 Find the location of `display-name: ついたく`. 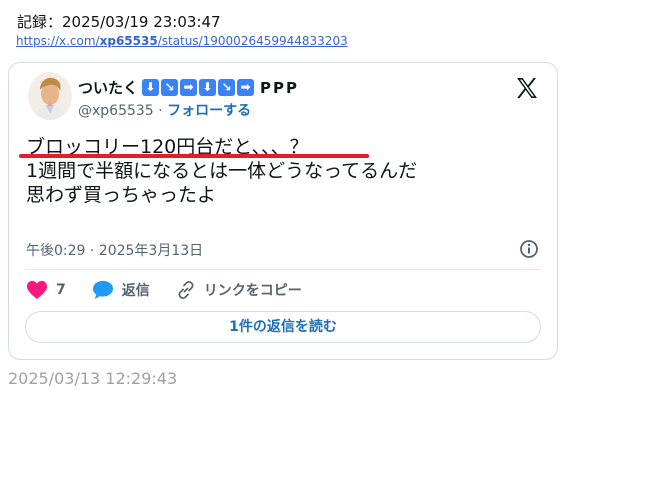

display-name: ついたく is located at coordinates (108, 88).